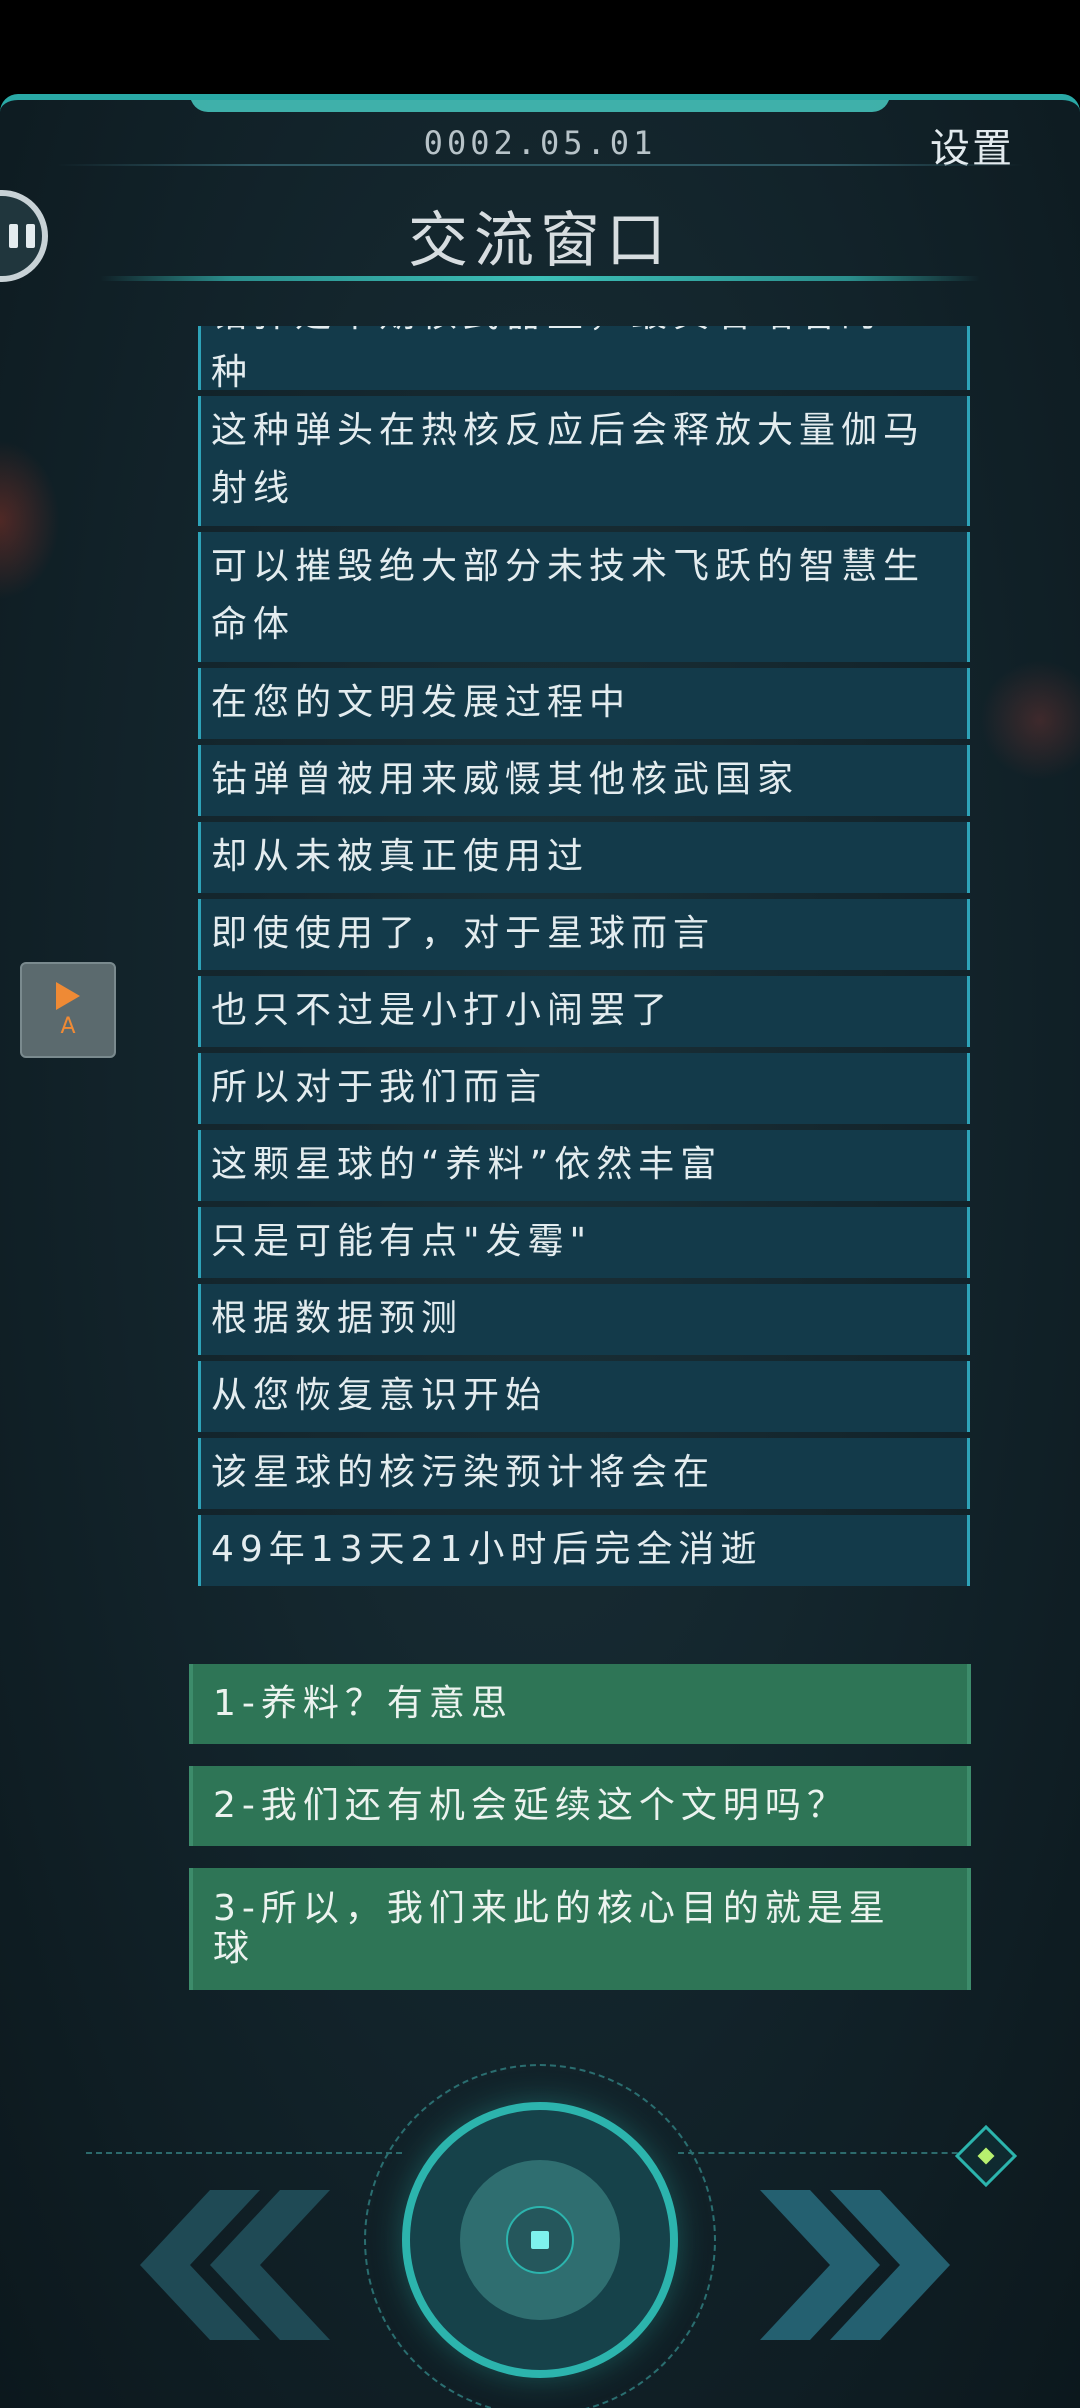  What do you see at coordinates (234, 1948) in the screenshot?
I see `choice-text: 球` at bounding box center [234, 1948].